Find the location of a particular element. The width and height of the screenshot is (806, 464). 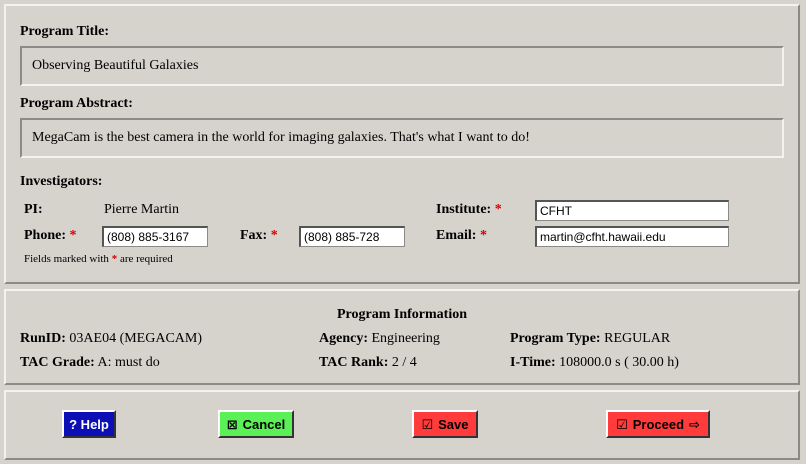

tac-rank-label: TAC Rank: is located at coordinates (354, 362).